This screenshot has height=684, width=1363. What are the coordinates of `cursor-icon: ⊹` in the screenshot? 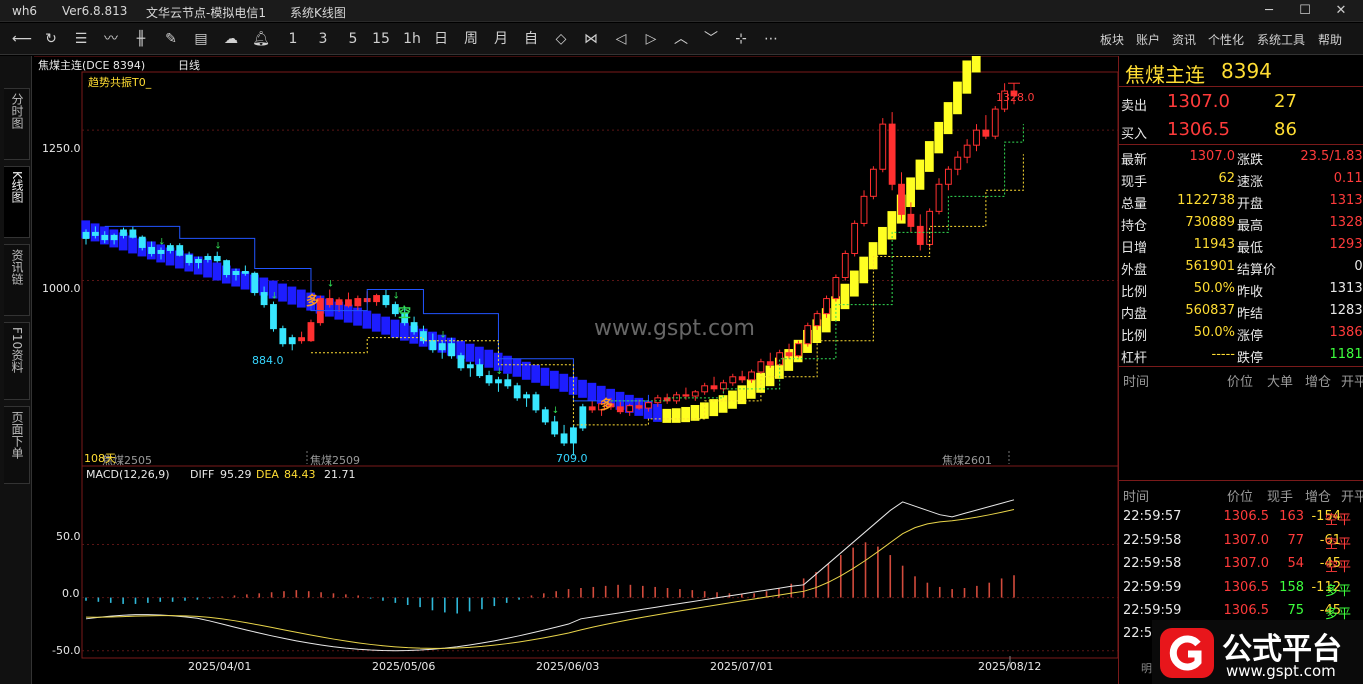 It's located at (741, 39).